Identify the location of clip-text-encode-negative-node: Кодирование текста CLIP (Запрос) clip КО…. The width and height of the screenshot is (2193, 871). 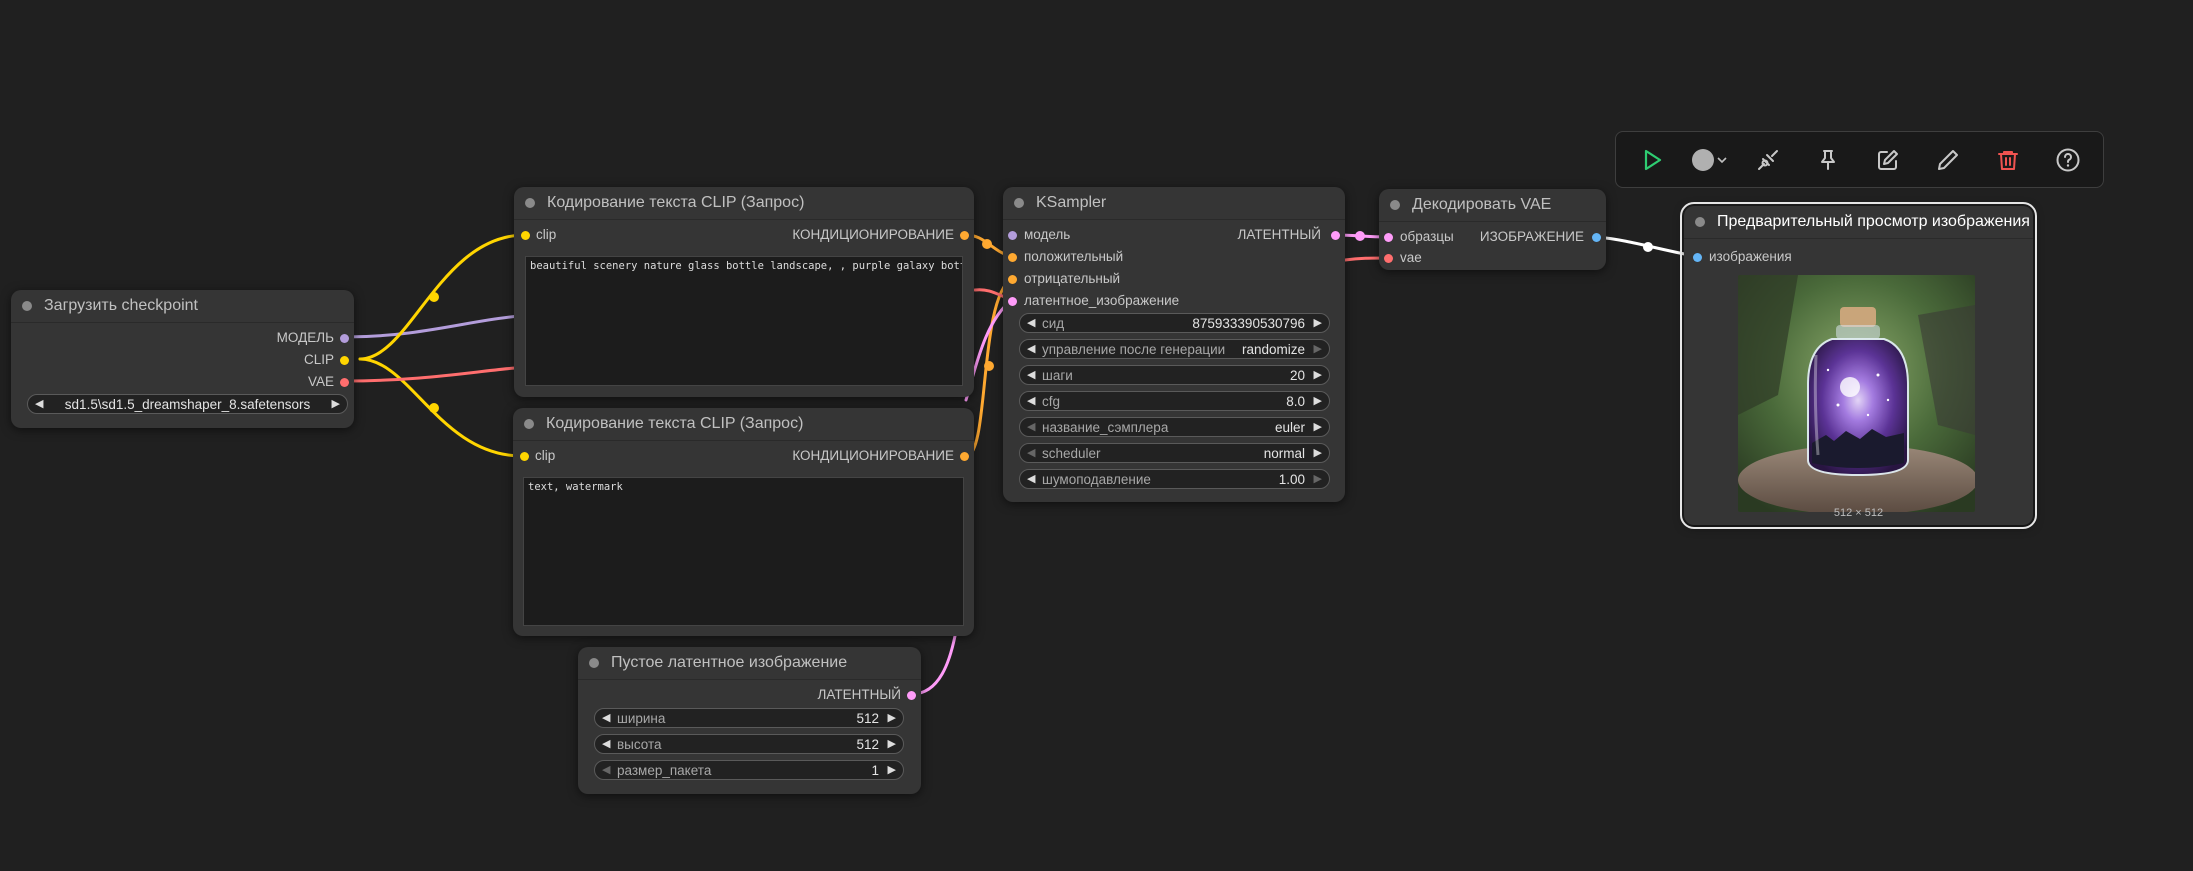
(743, 522).